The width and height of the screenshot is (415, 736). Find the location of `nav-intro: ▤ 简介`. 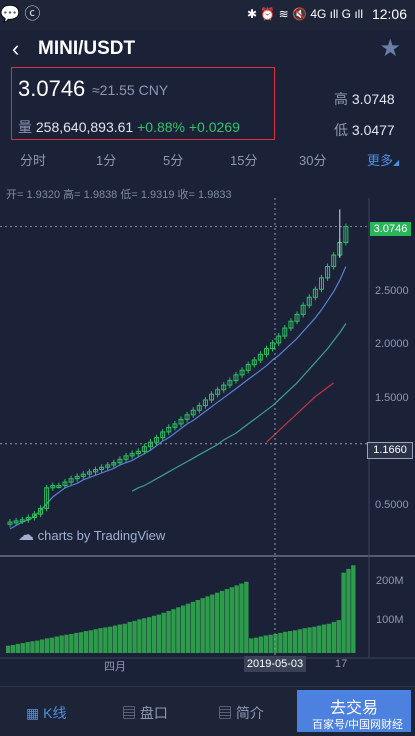

nav-intro: ▤ 简介 is located at coordinates (241, 713).